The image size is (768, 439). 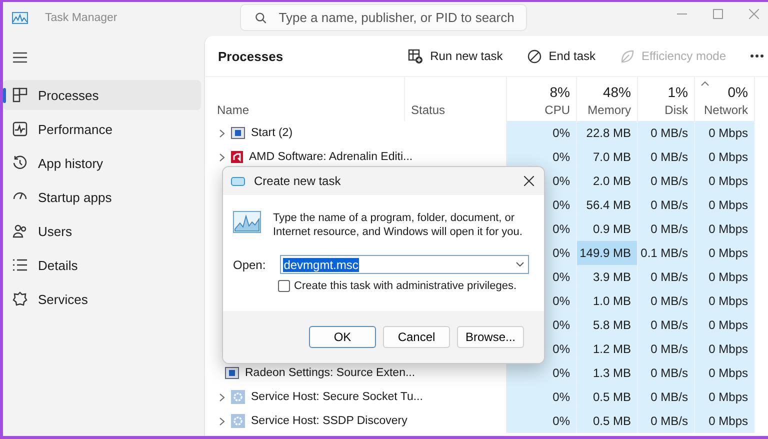 I want to click on table-cell: 3.9 MB, so click(x=607, y=277).